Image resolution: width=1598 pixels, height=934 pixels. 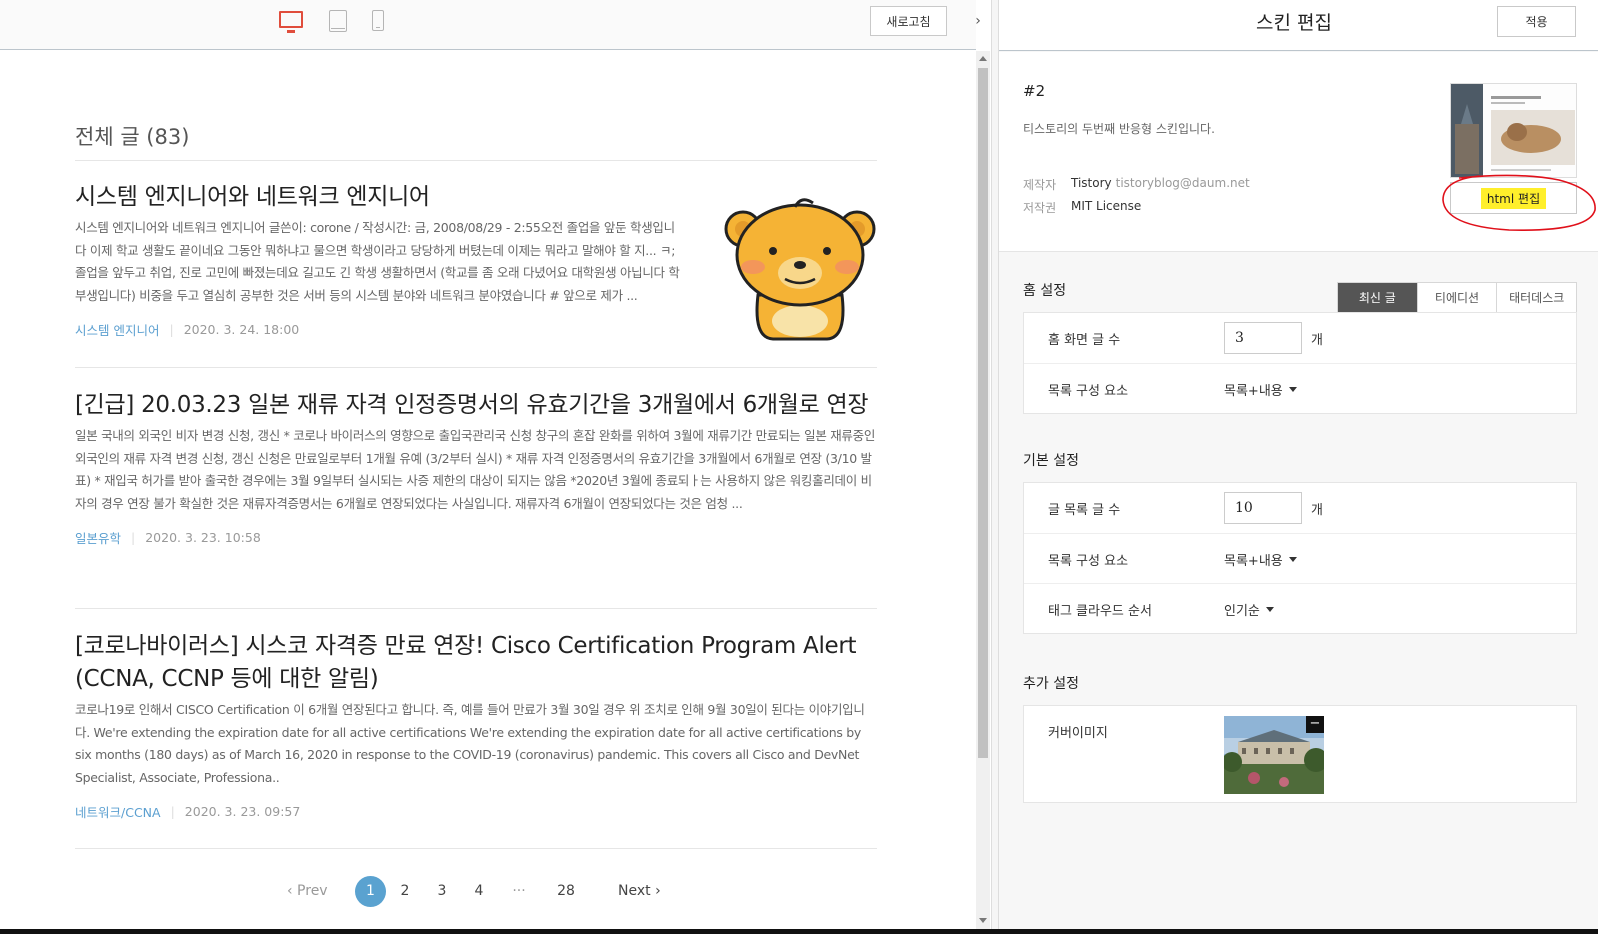 I want to click on pane-splitter, so click(x=995, y=467).